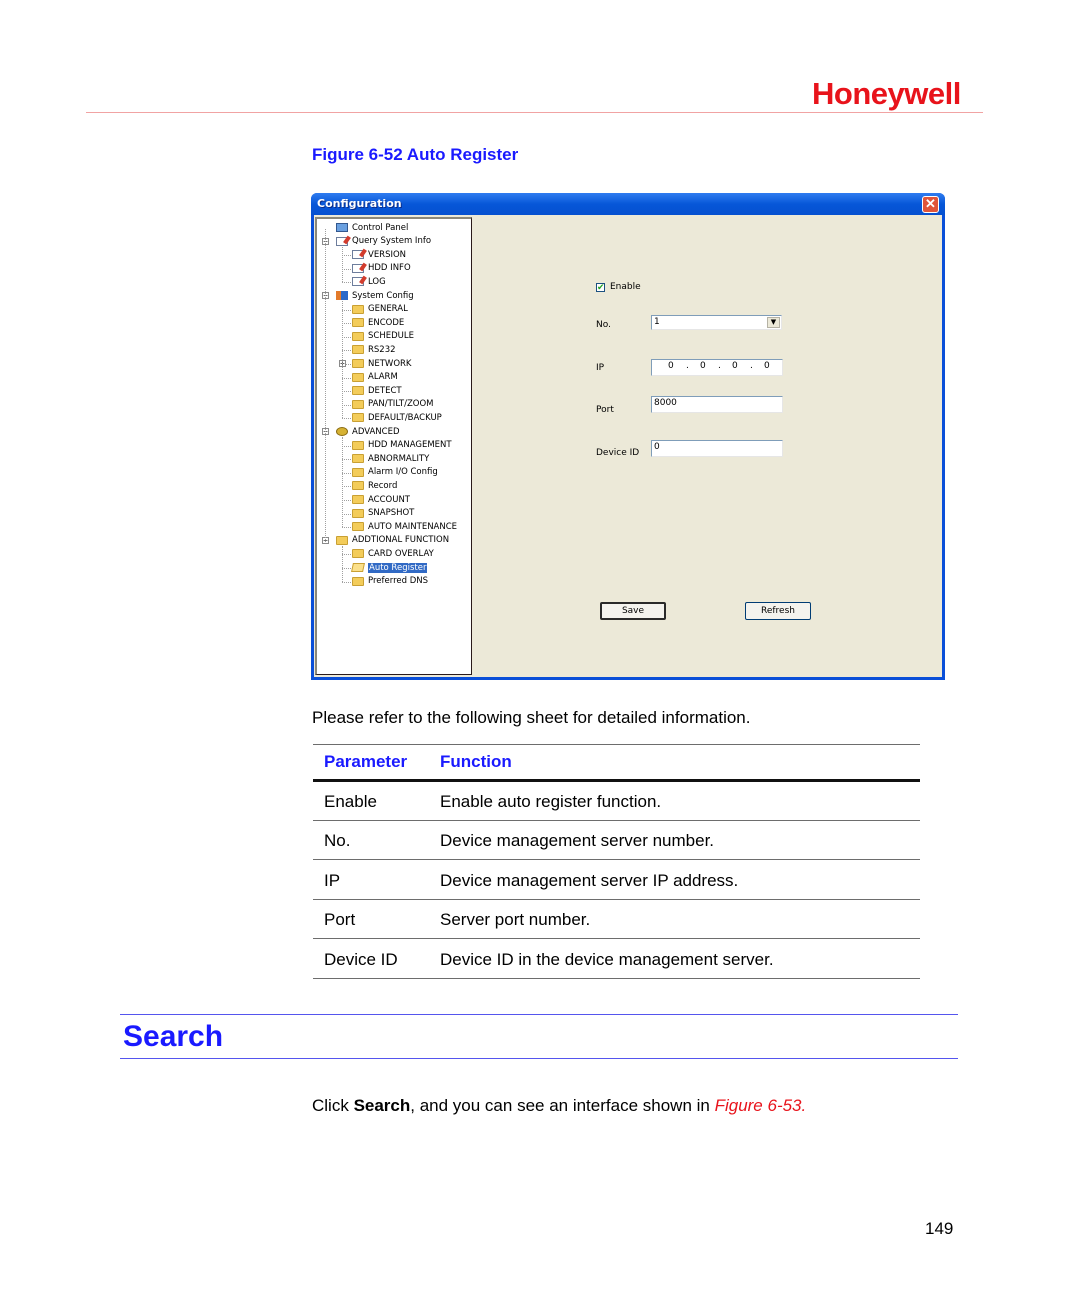 Image resolution: width=1080 pixels, height=1309 pixels. Describe the element at coordinates (383, 241) in the screenshot. I see `tree-item: Query System Info` at that location.